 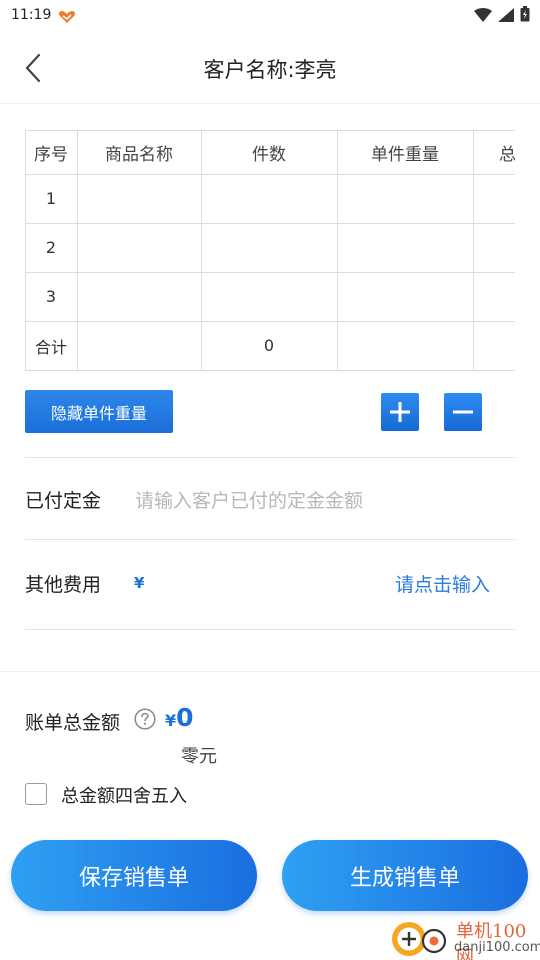 What do you see at coordinates (405, 875) in the screenshot?
I see `generate-sales-order-button: 生成销售单` at bounding box center [405, 875].